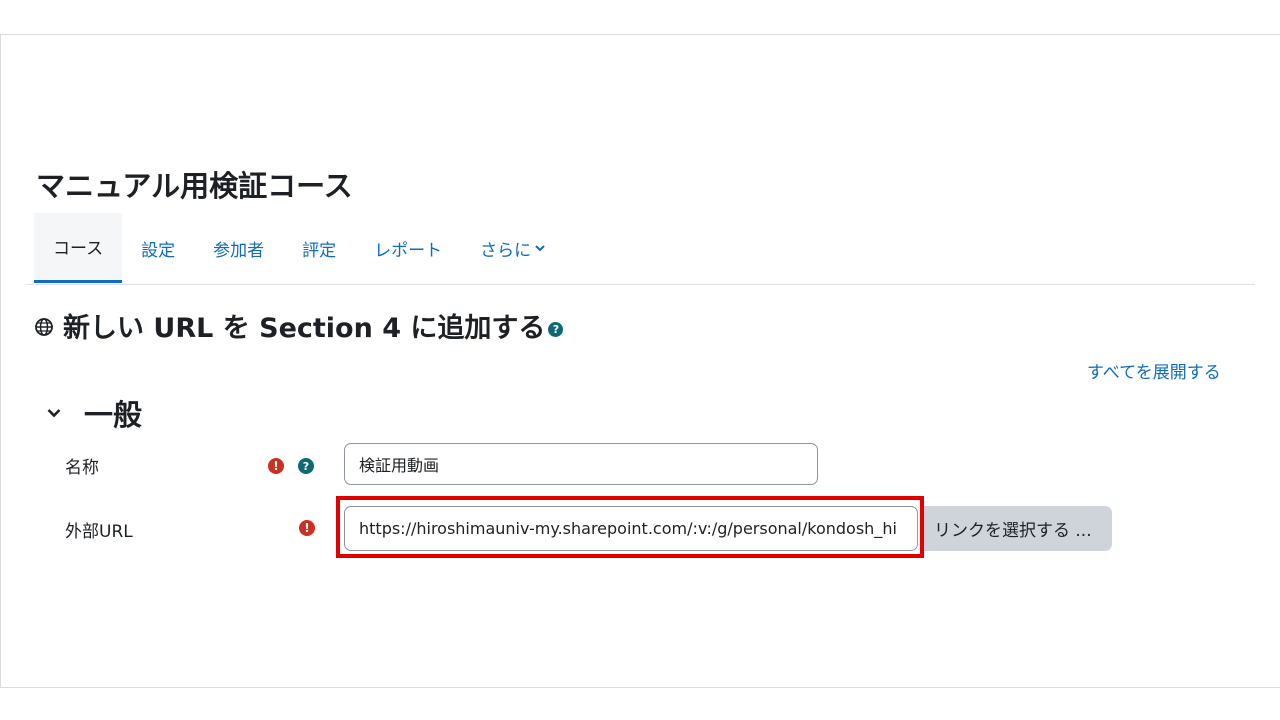 Image resolution: width=1280 pixels, height=720 pixels. I want to click on tab-settings-label: 設定, so click(158, 250).